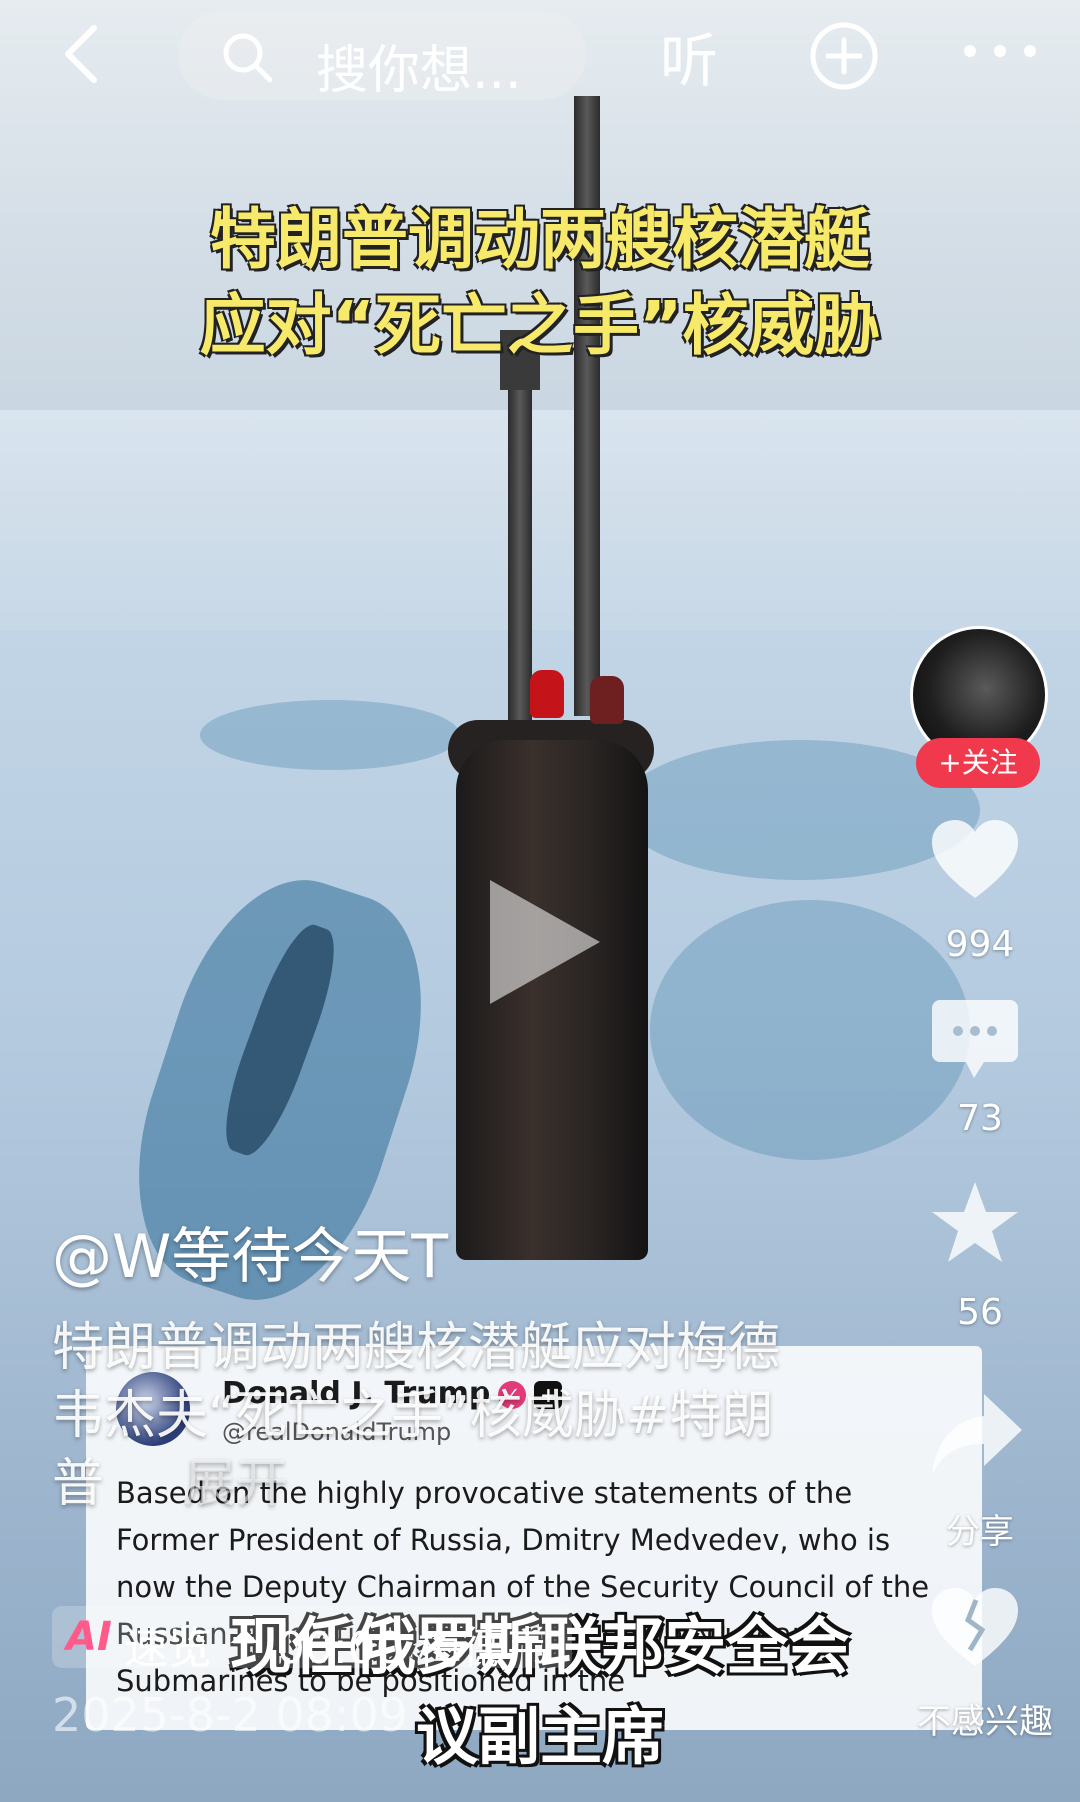  I want to click on comment-bubble-icon, so click(975, 1040).